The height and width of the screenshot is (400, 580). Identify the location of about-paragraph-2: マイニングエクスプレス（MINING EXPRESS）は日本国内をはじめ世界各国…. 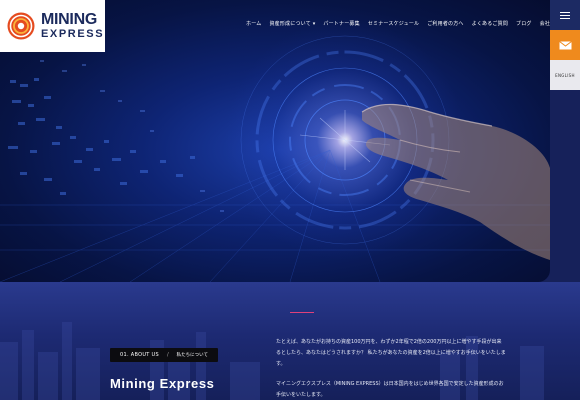
(390, 389).